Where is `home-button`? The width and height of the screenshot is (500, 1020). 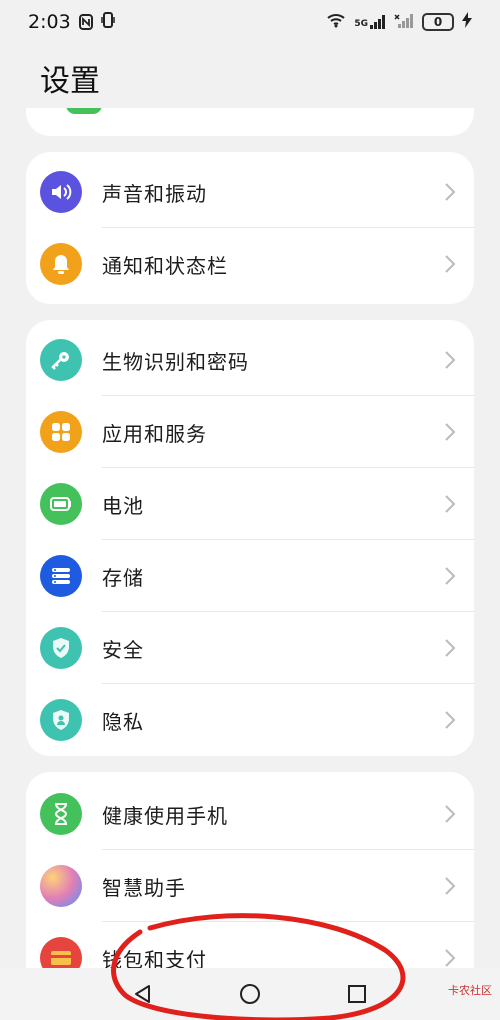
home-button is located at coordinates (250, 994).